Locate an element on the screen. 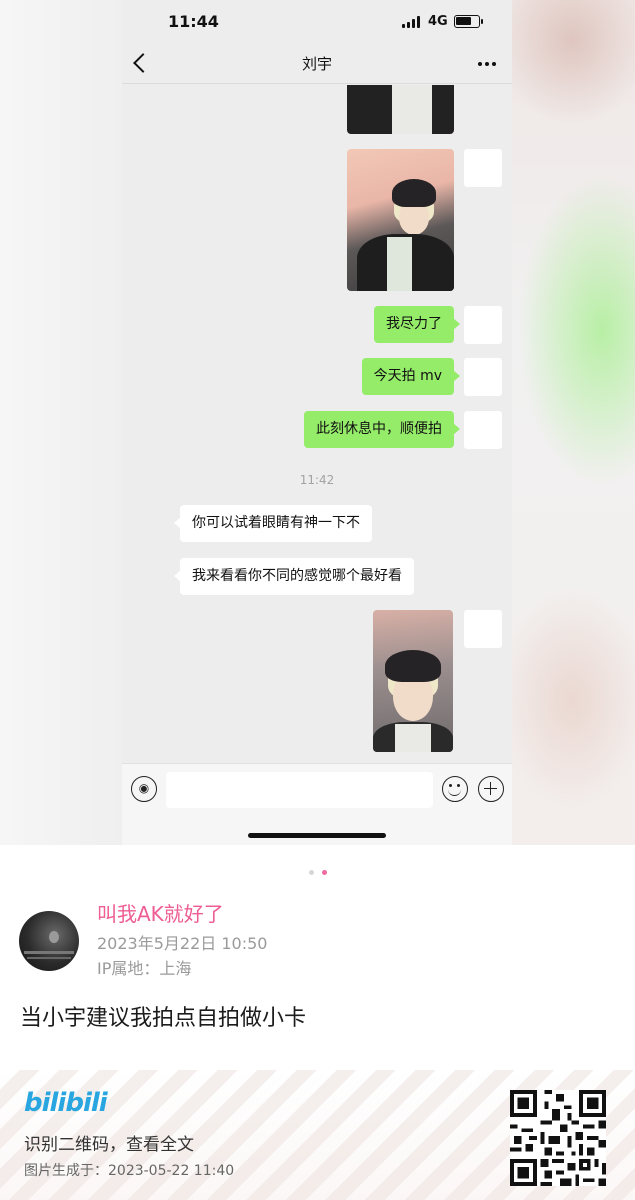  chat-input-bar: ◉ is located at coordinates (317, 804).